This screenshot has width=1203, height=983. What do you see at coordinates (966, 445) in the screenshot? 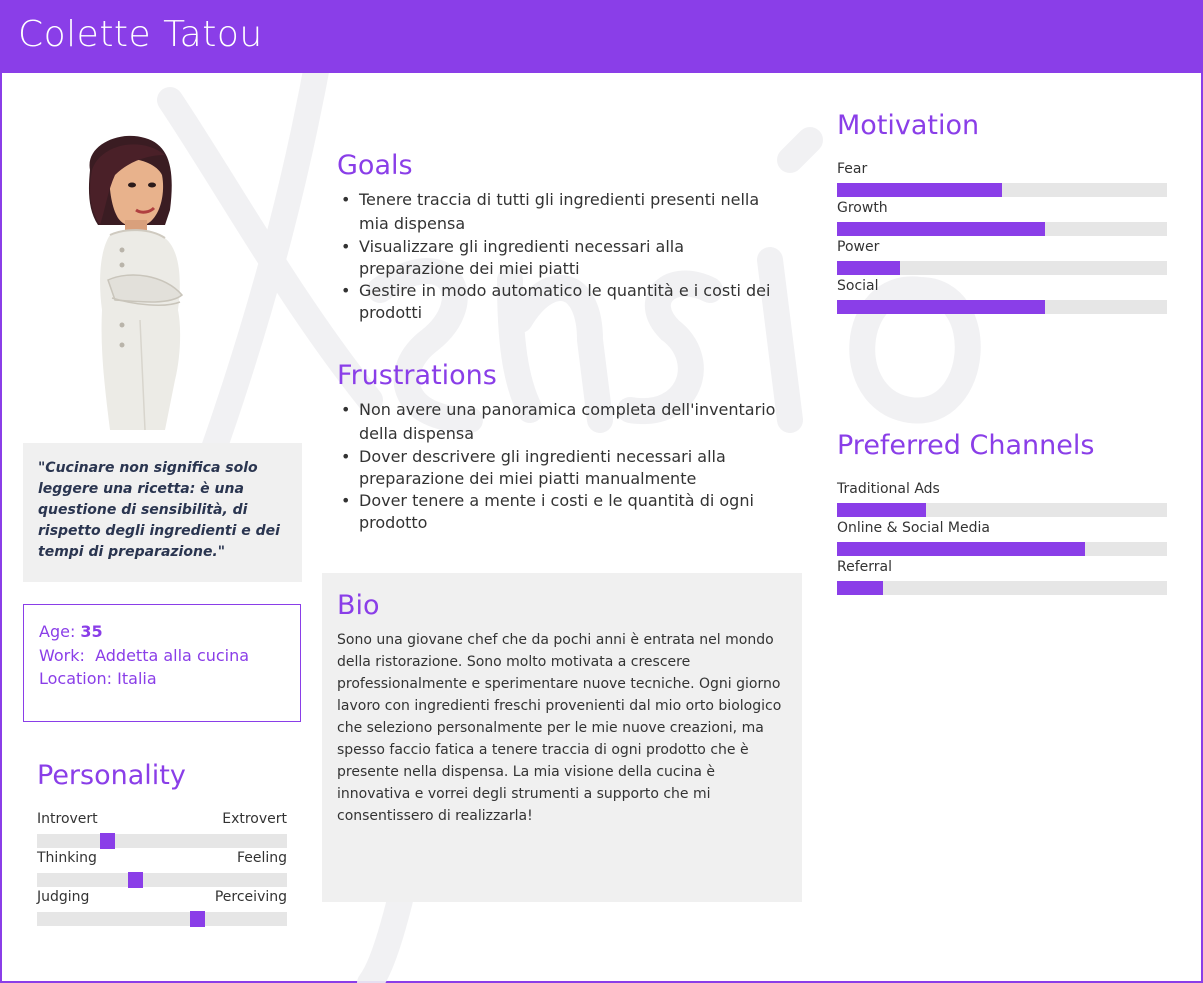
I see `channels-title: Preferred Channels` at bounding box center [966, 445].